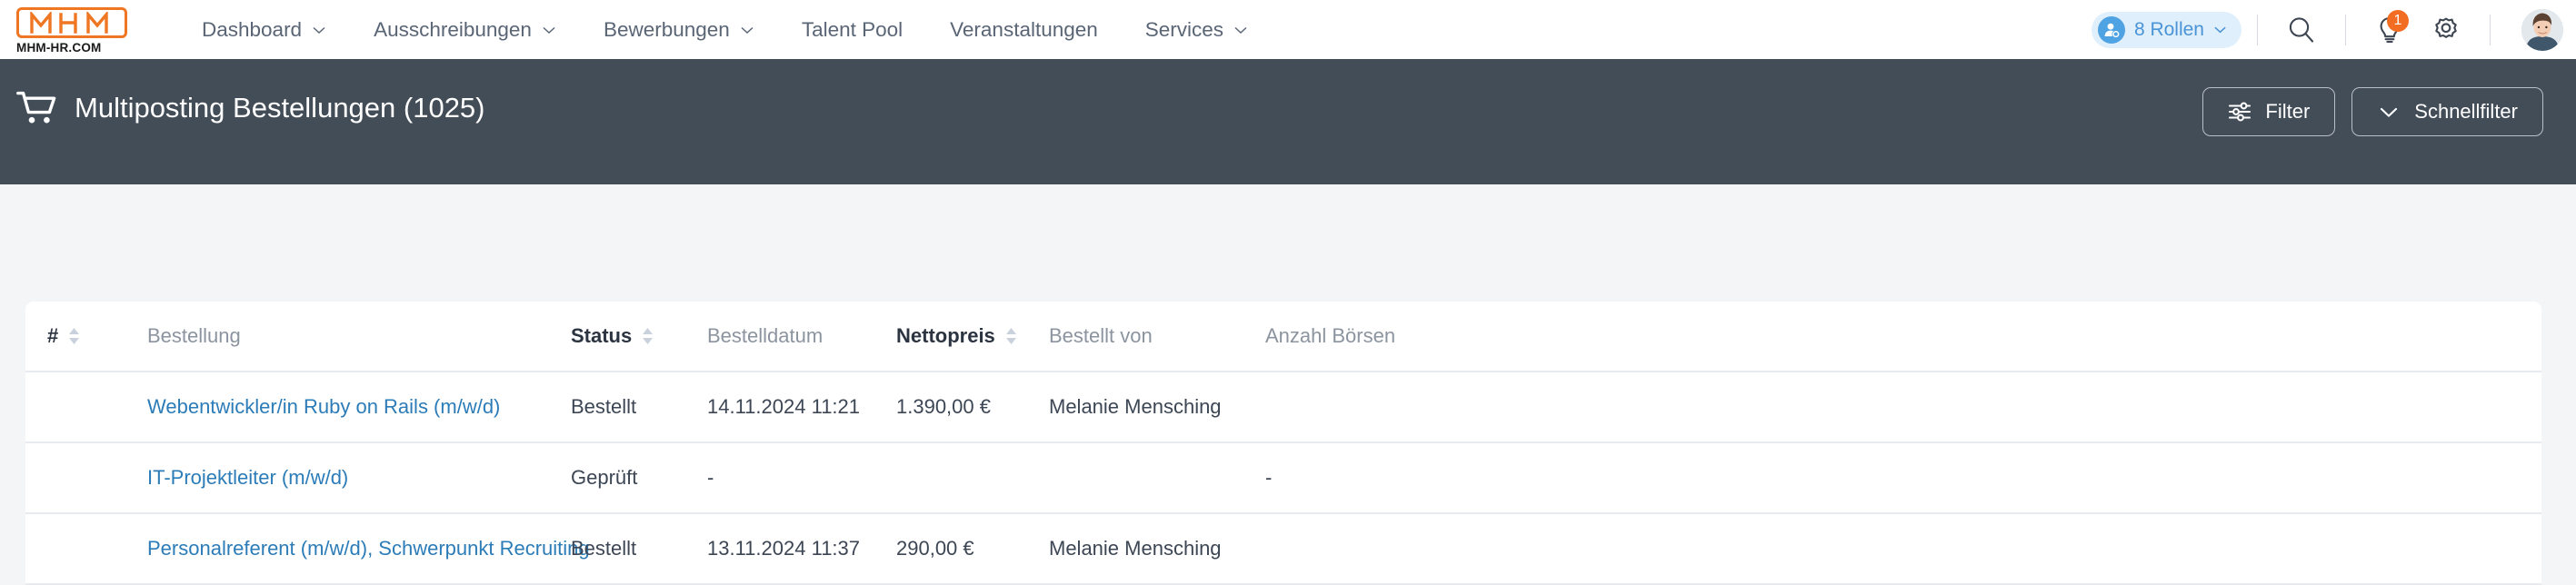 The height and width of the screenshot is (585, 2576). I want to click on cell-nettopreis, so click(972, 478).